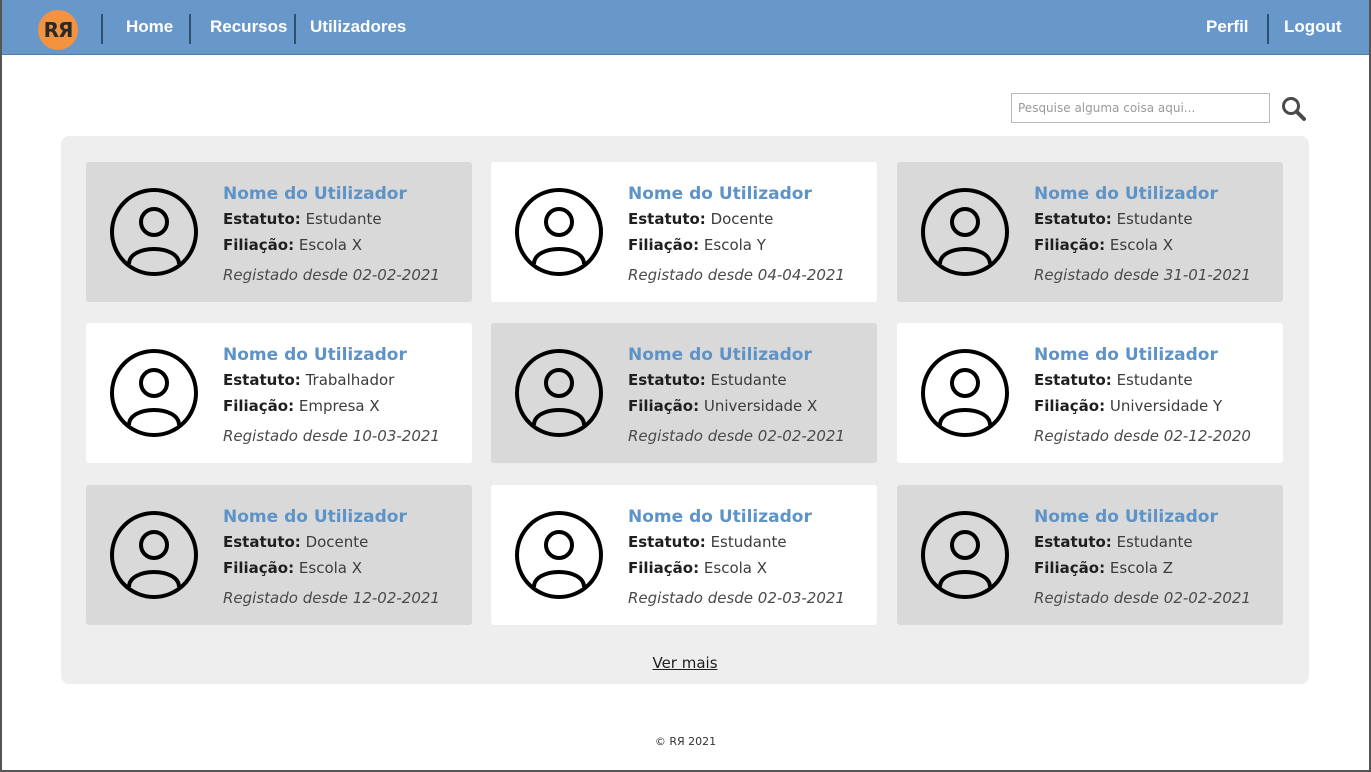 The image size is (1371, 772). What do you see at coordinates (1140, 108) in the screenshot?
I see `search-input` at bounding box center [1140, 108].